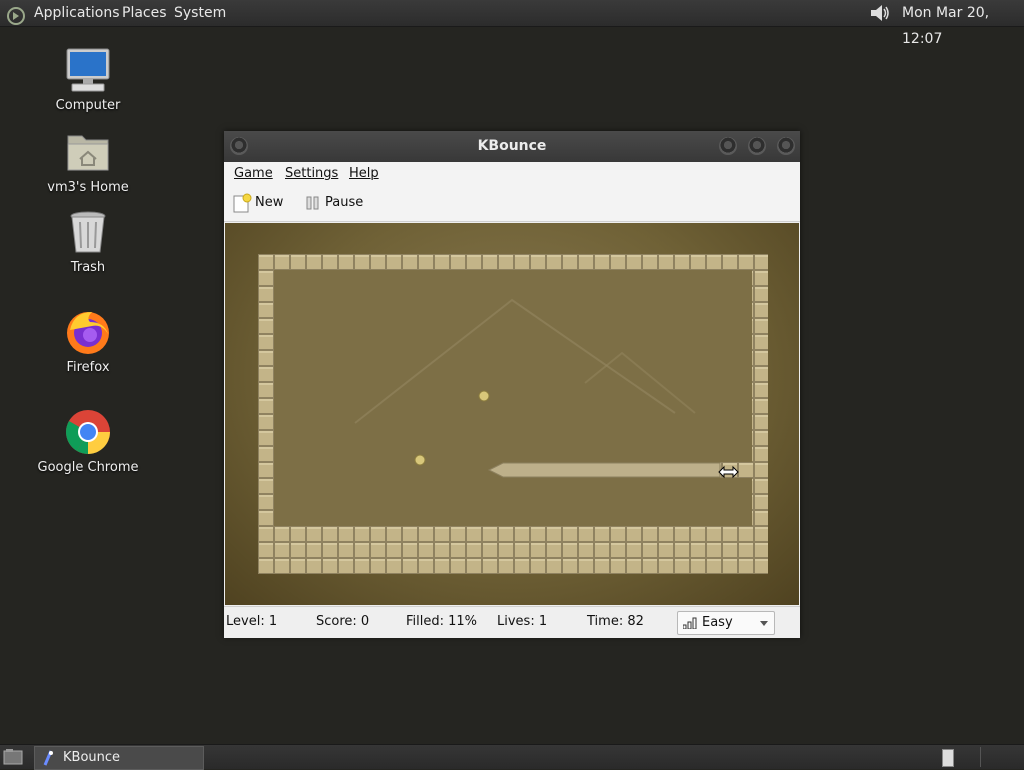  What do you see at coordinates (92, 757) in the screenshot?
I see `taskbar-item-label: KBounce` at bounding box center [92, 757].